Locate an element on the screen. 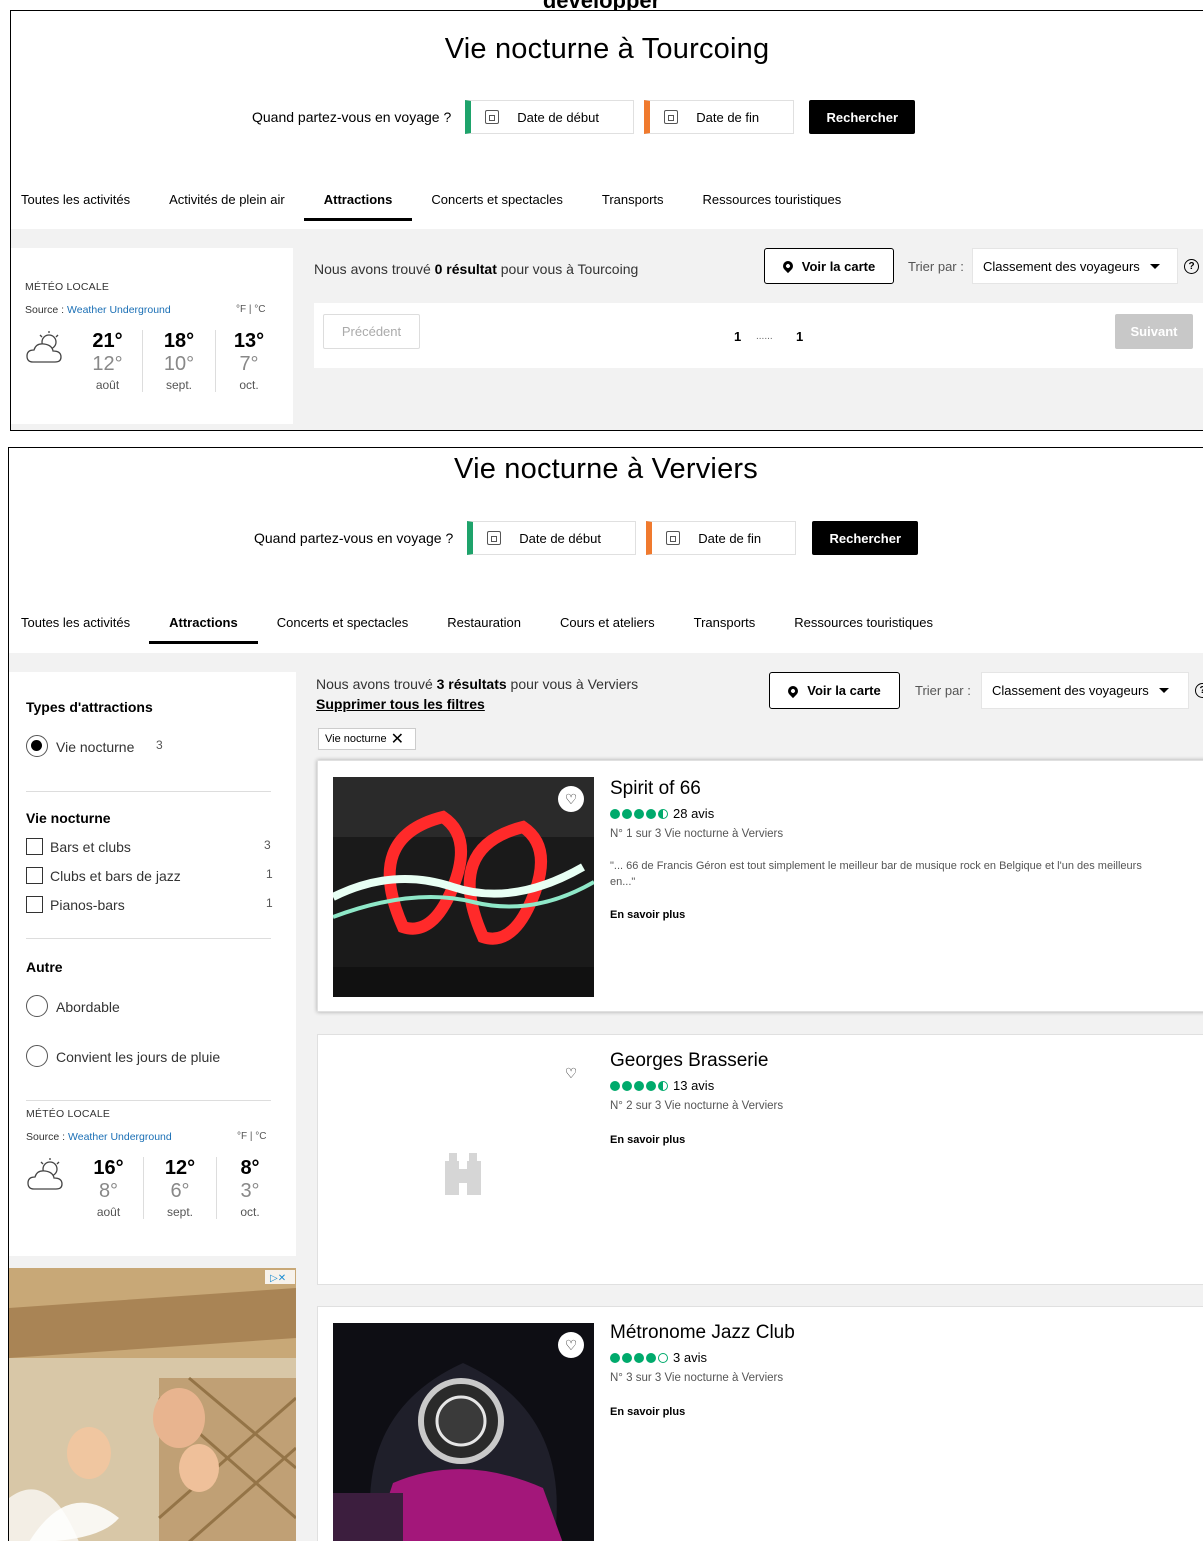 The height and width of the screenshot is (1541, 1203). result-rank: N° 3 sur 3 Vie nocturne à Verviers is located at coordinates (697, 1378).